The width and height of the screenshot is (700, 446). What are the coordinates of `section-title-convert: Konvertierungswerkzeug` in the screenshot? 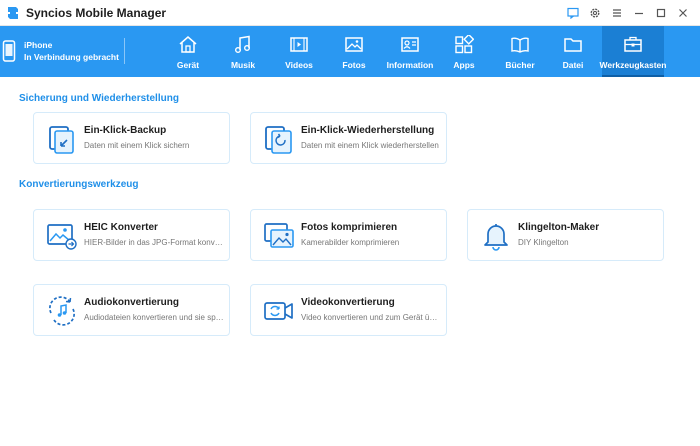 It's located at (79, 184).